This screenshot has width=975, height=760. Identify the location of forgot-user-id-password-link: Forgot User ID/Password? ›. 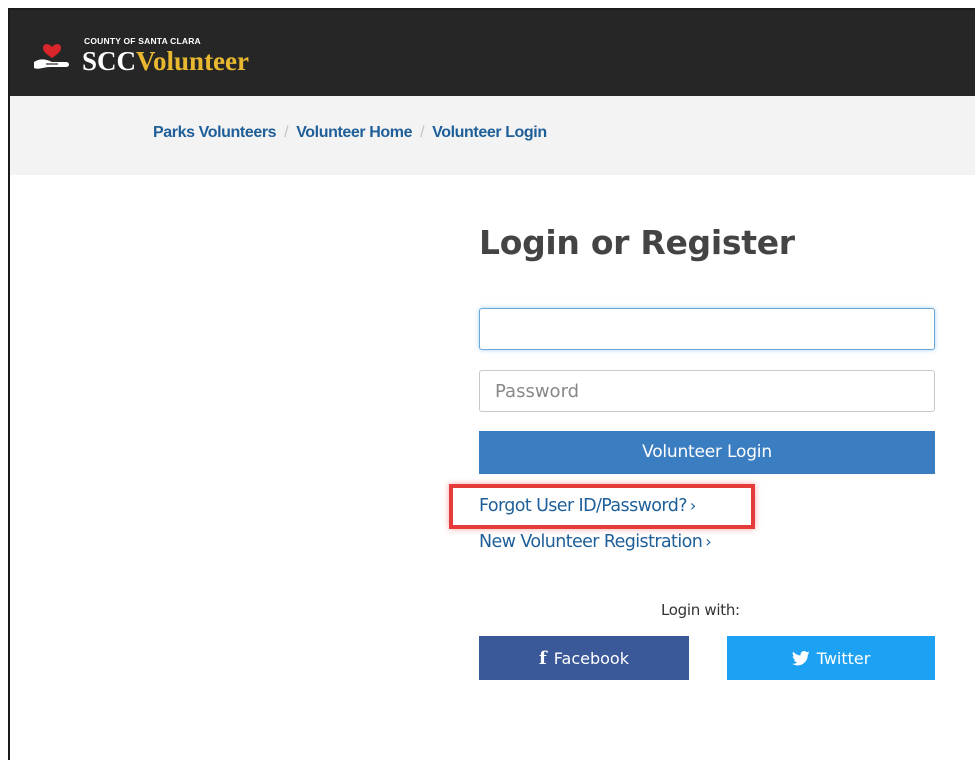
(587, 506).